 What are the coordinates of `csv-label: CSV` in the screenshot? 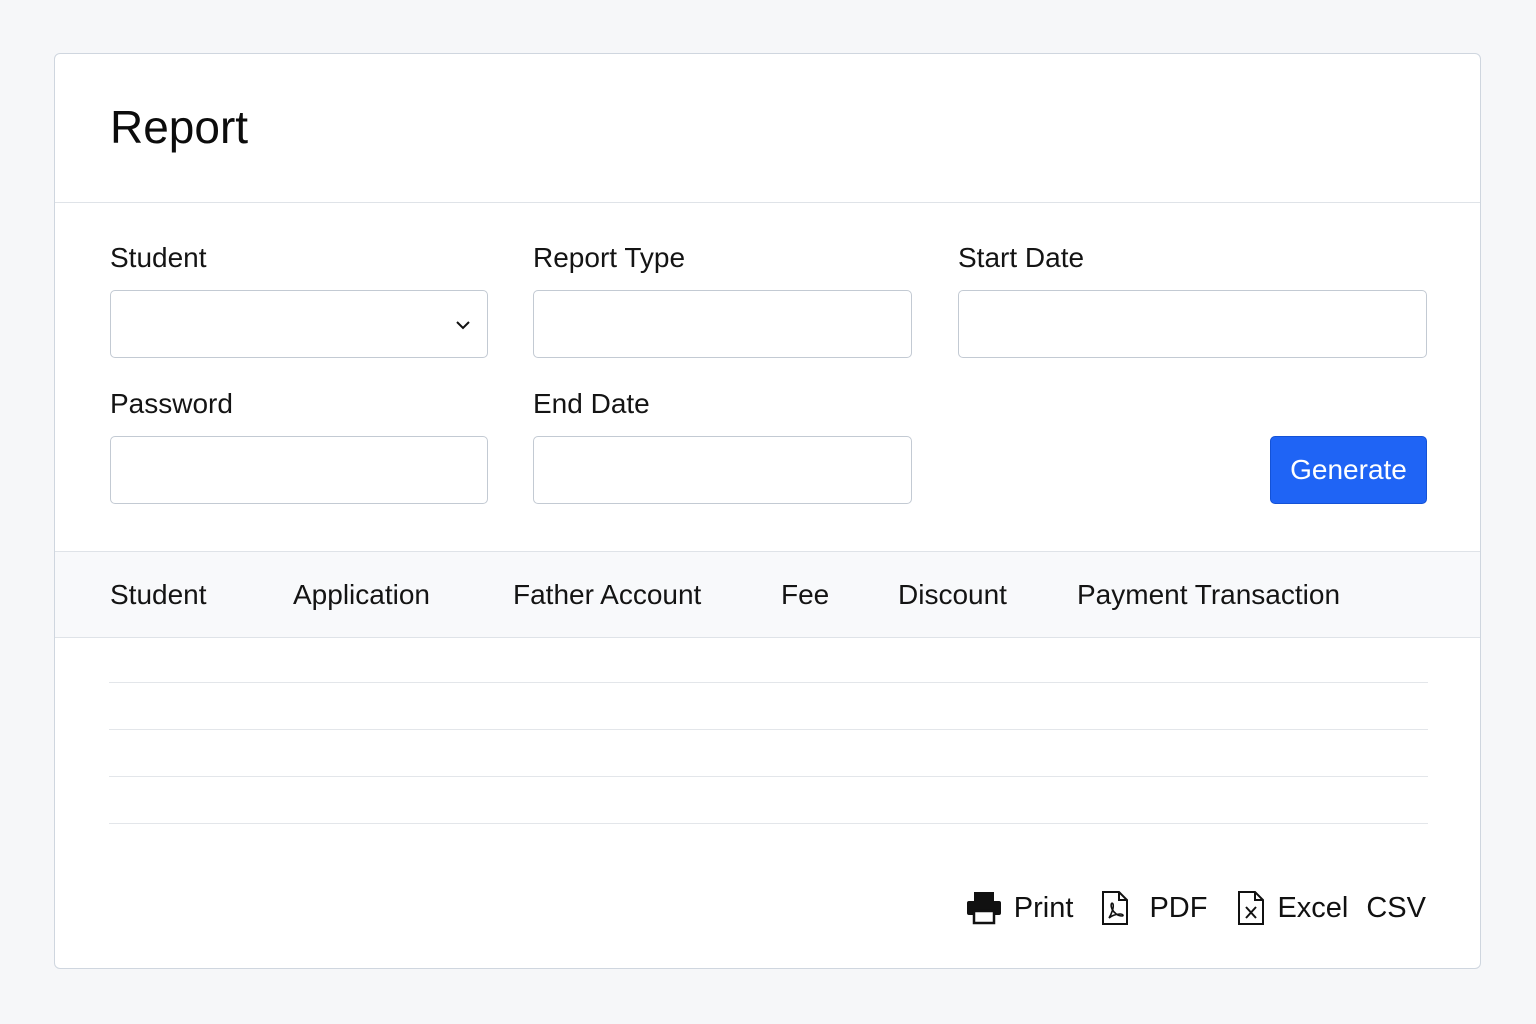 It's located at (1396, 907).